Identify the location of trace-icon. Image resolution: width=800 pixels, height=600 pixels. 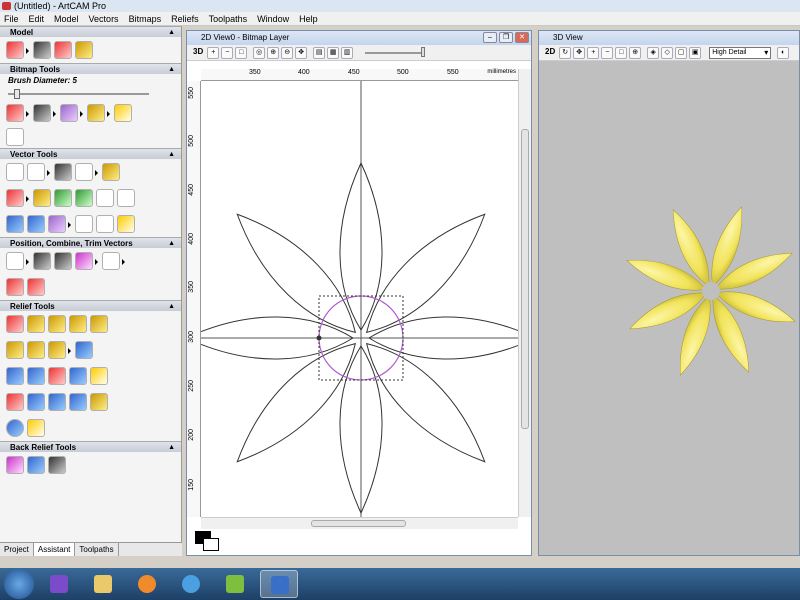
(42, 198).